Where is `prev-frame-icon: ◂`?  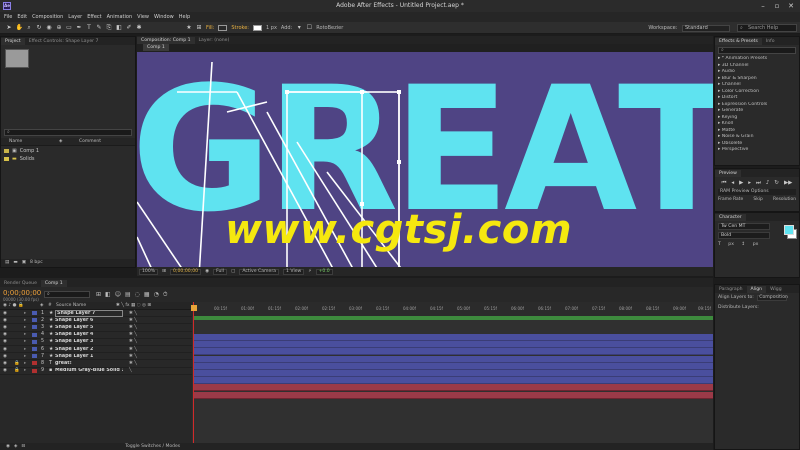 prev-frame-icon: ◂ is located at coordinates (732, 183).